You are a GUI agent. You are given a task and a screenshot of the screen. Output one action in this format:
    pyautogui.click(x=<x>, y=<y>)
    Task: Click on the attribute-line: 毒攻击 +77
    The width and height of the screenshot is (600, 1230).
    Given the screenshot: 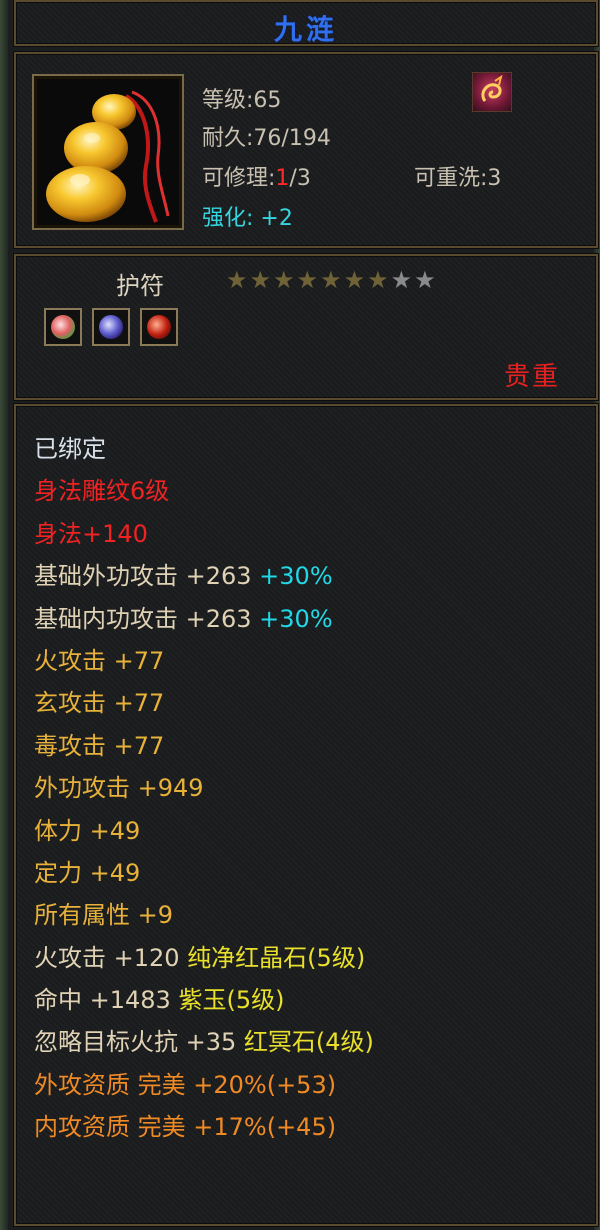 What is the action you would take?
    pyautogui.click(x=99, y=745)
    